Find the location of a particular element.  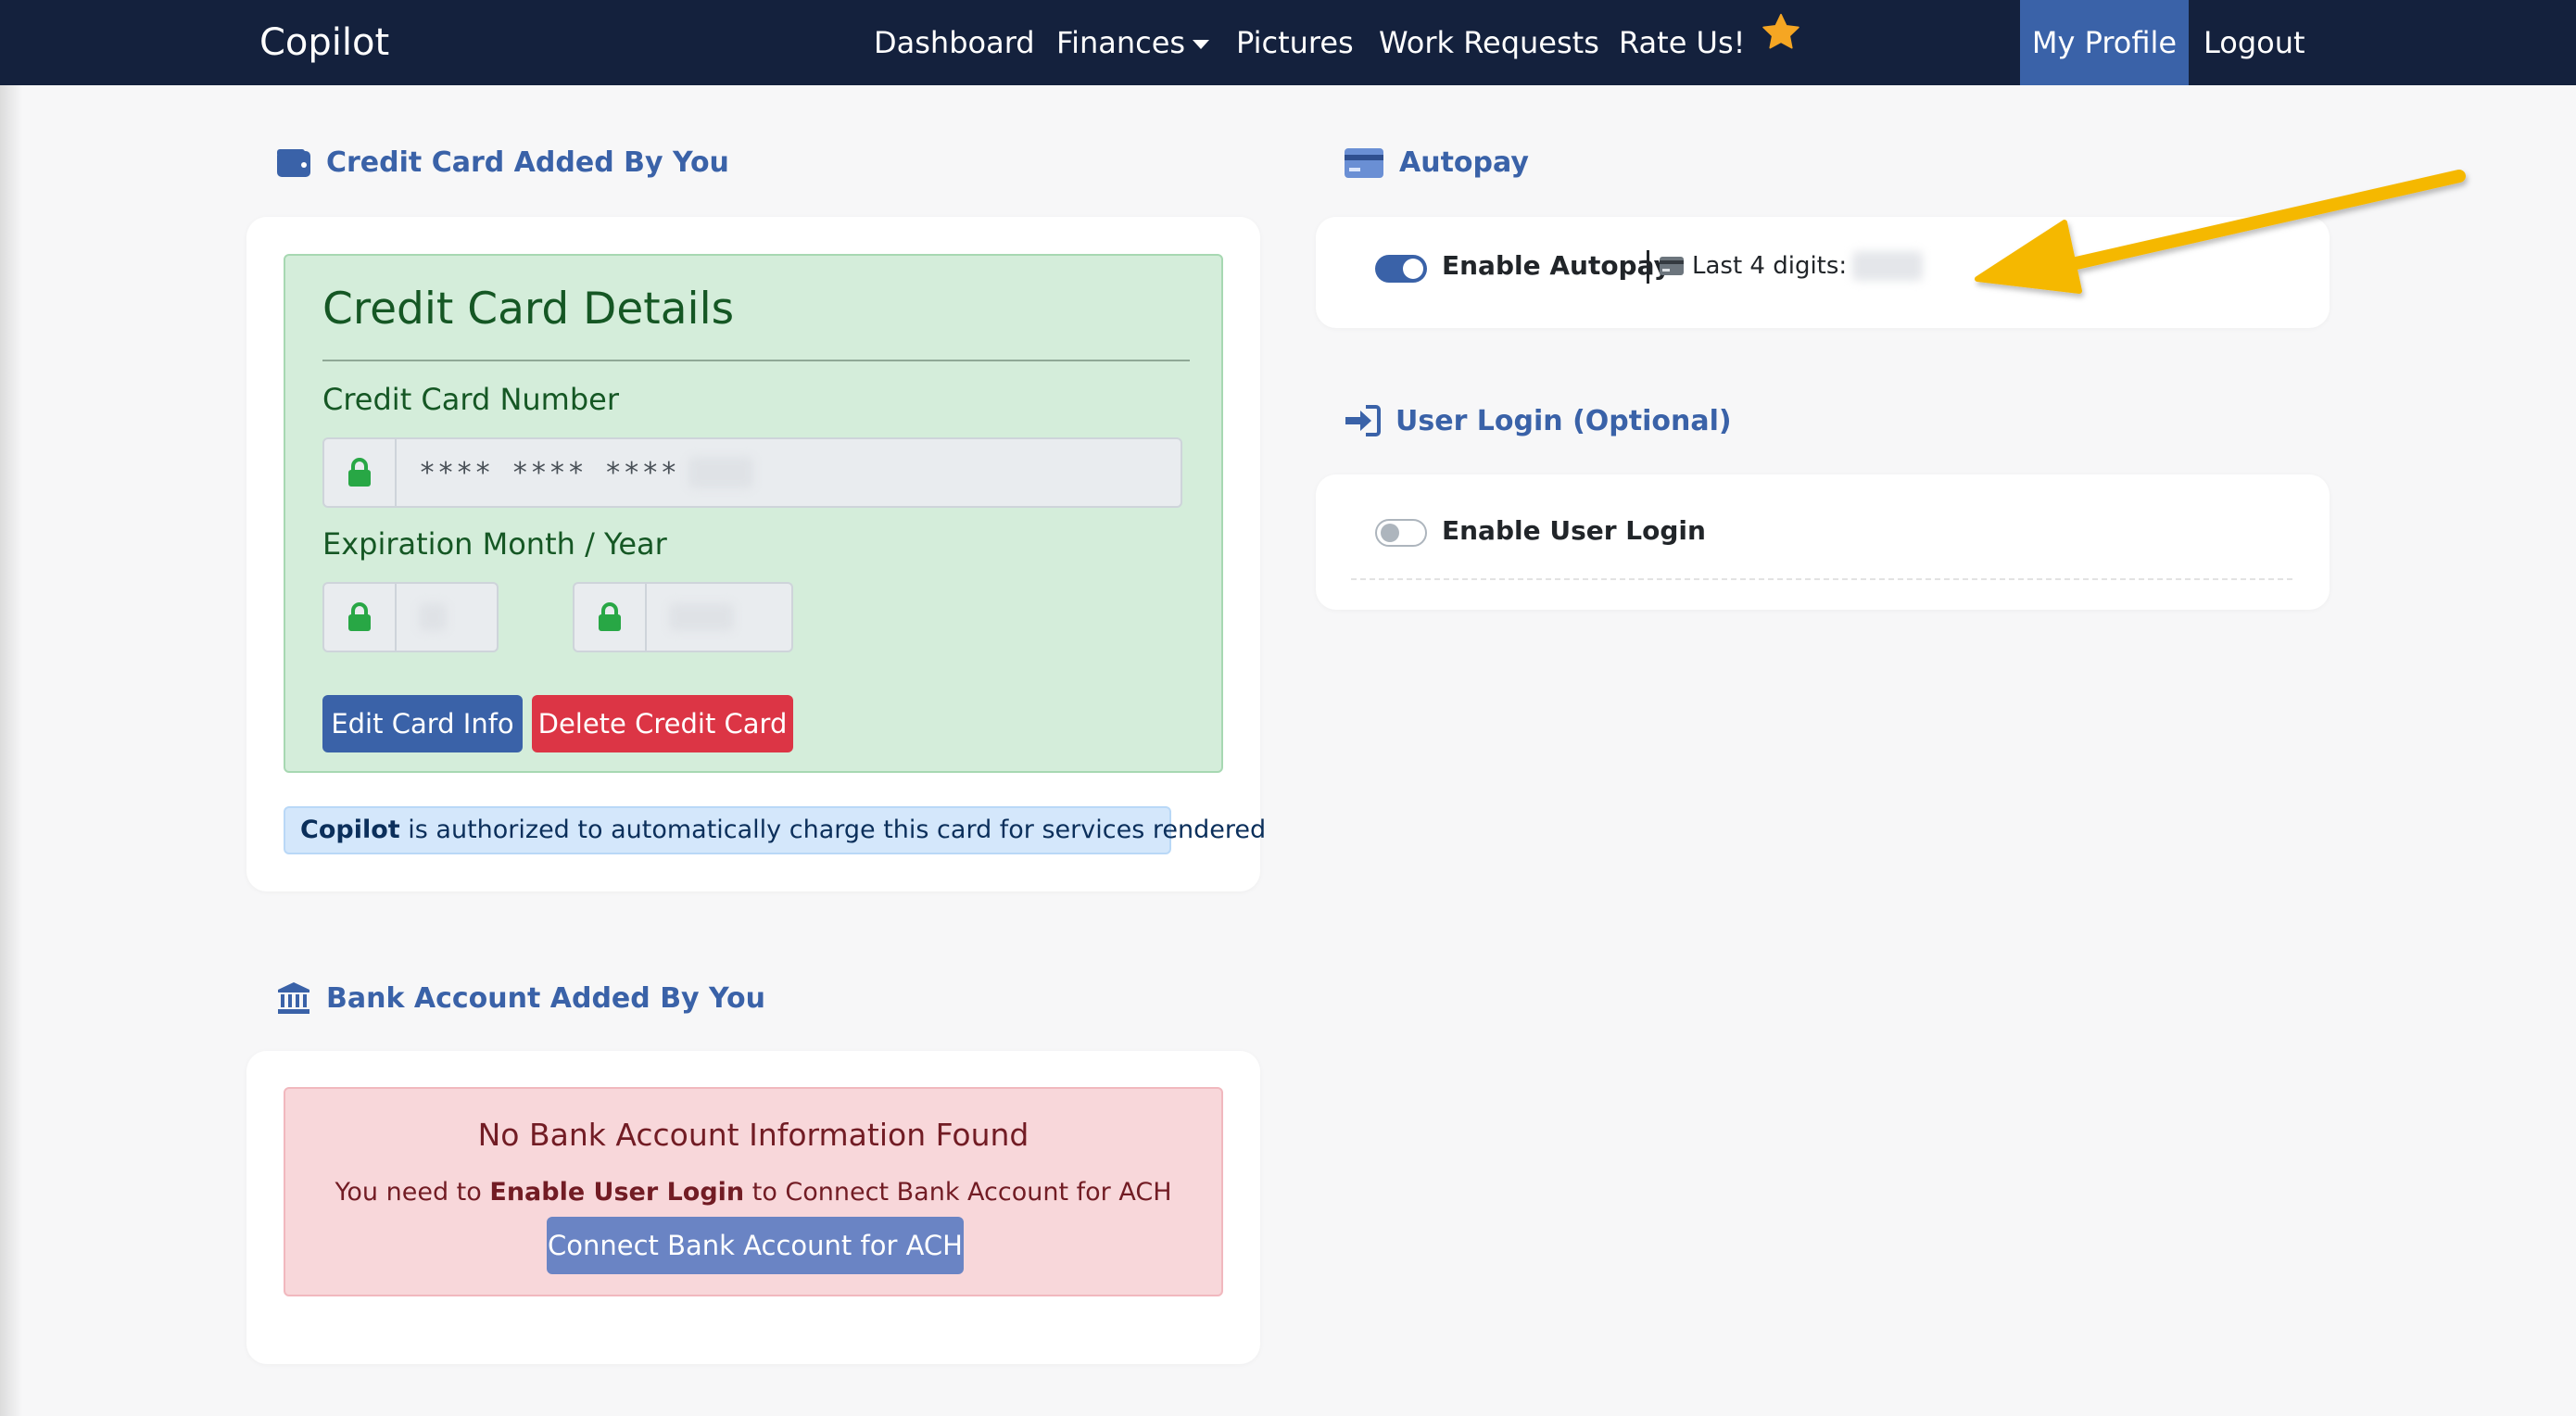

card-number-label: Credit Card Number is located at coordinates (470, 399).